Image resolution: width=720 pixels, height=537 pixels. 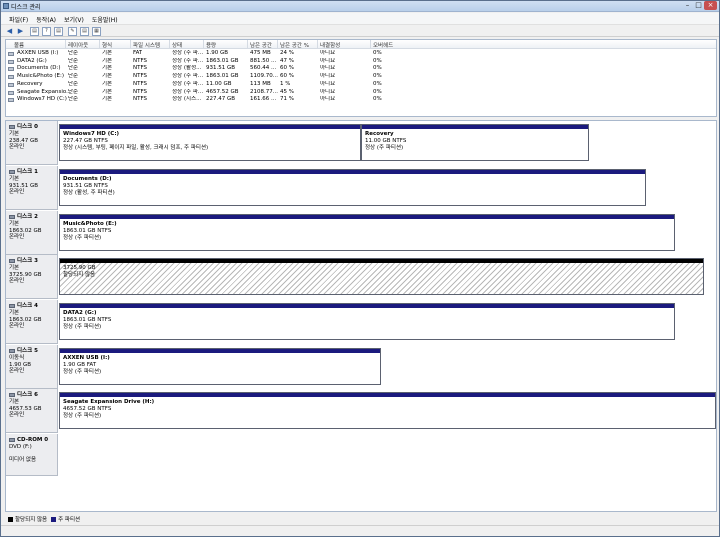 What do you see at coordinates (32, 367) in the screenshot?
I see `disk-label: 디스크 5 이동식 1.90 GB 온라인` at bounding box center [32, 367].